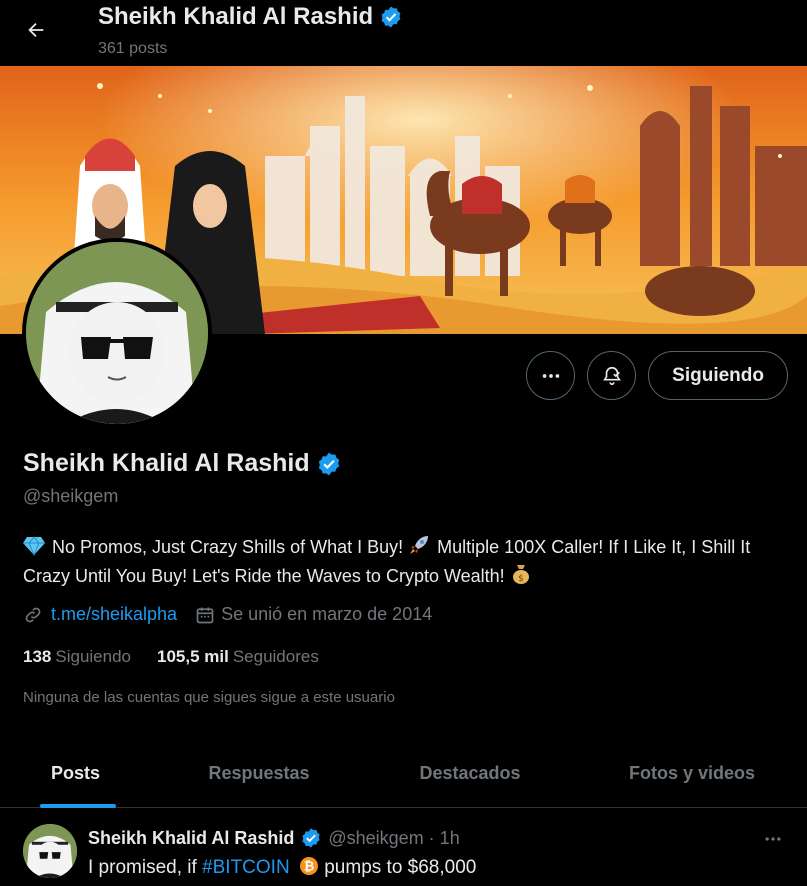 Image resolution: width=807 pixels, height=886 pixels. What do you see at coordinates (400, 867) in the screenshot?
I see `post-text-after: pumps to $68,000` at bounding box center [400, 867].